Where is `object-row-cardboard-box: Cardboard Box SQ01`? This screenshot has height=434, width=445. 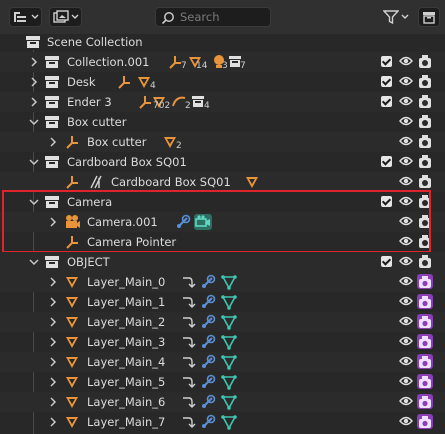
object-row-cardboard-box: Cardboard Box SQ01 is located at coordinates (222, 182).